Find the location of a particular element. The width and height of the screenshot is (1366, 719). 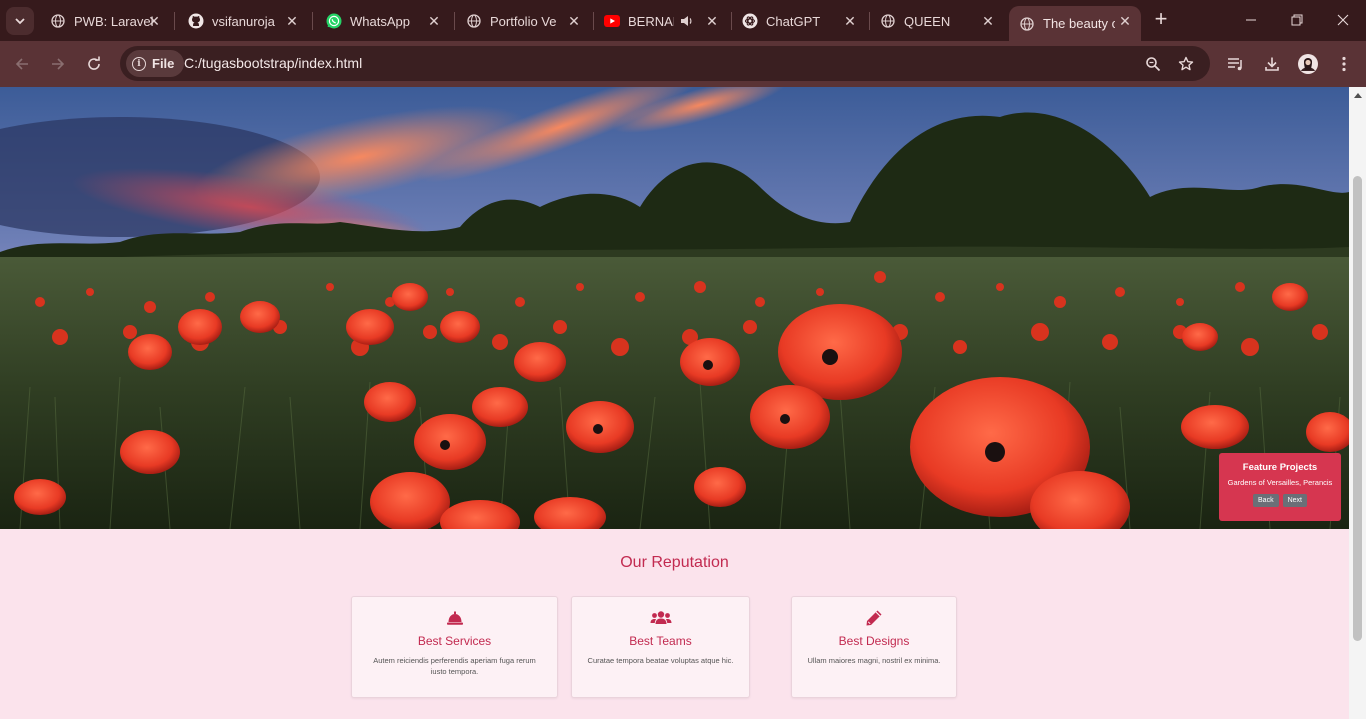

caret-up-icon is located at coordinates (1357, 95).